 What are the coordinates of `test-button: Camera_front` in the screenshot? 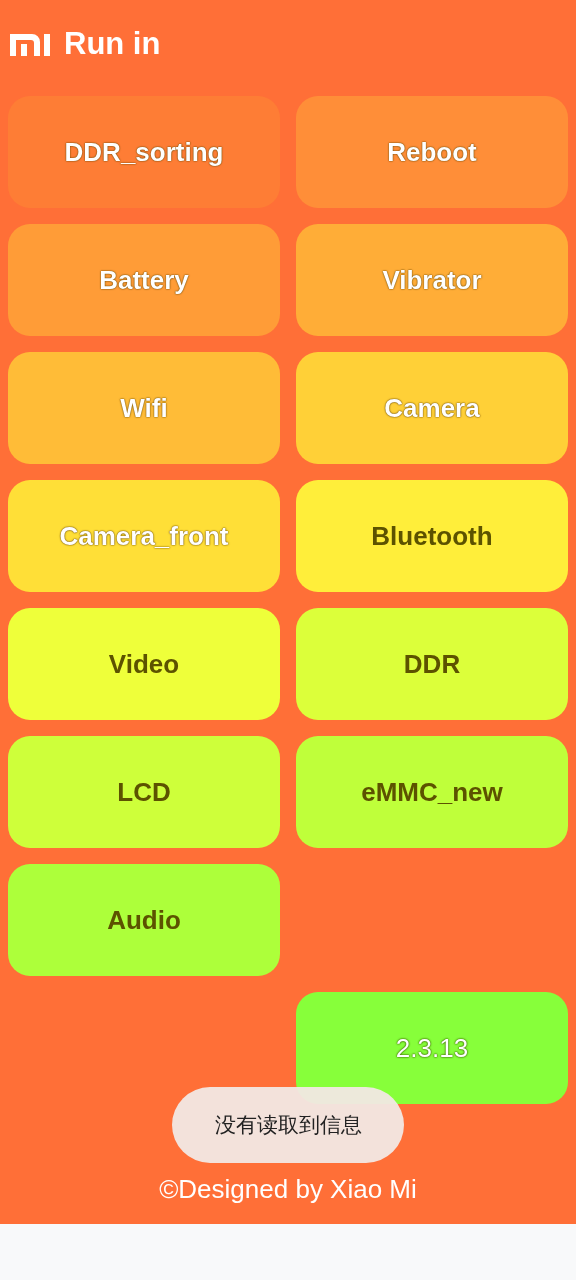 It's located at (144, 536).